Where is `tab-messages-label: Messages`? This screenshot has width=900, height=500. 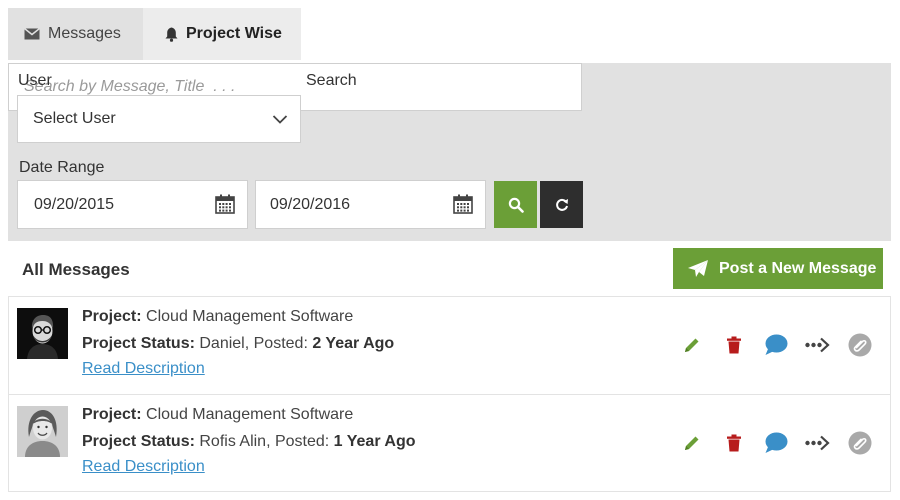 tab-messages-label: Messages is located at coordinates (84, 33).